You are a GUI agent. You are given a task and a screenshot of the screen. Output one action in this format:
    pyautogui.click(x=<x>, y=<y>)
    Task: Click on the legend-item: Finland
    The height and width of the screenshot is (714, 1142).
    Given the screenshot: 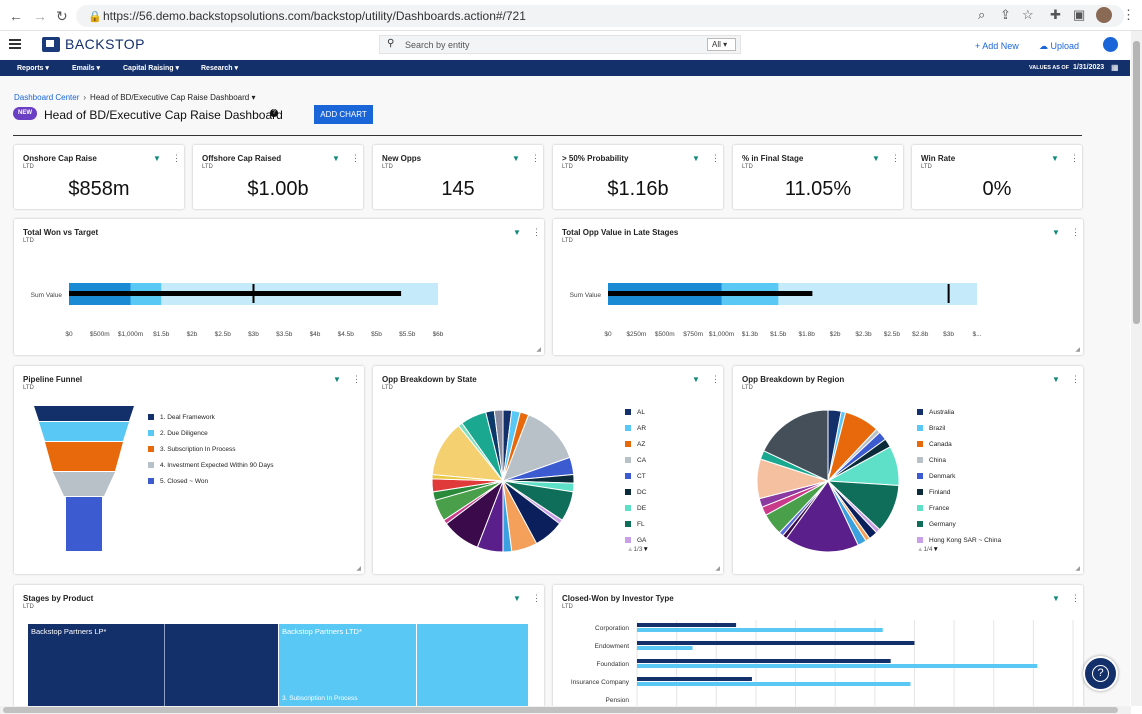 What is the action you would take?
    pyautogui.click(x=959, y=492)
    